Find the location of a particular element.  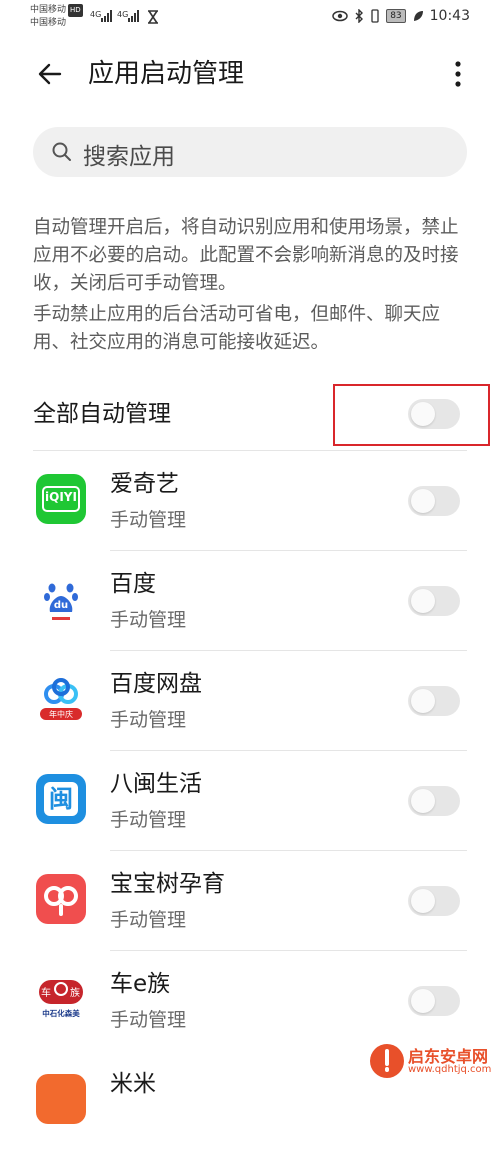

status-bar: 中国移动 HD 中国移动 4G 4G 83 10:43 is located at coordinates (250, 18).